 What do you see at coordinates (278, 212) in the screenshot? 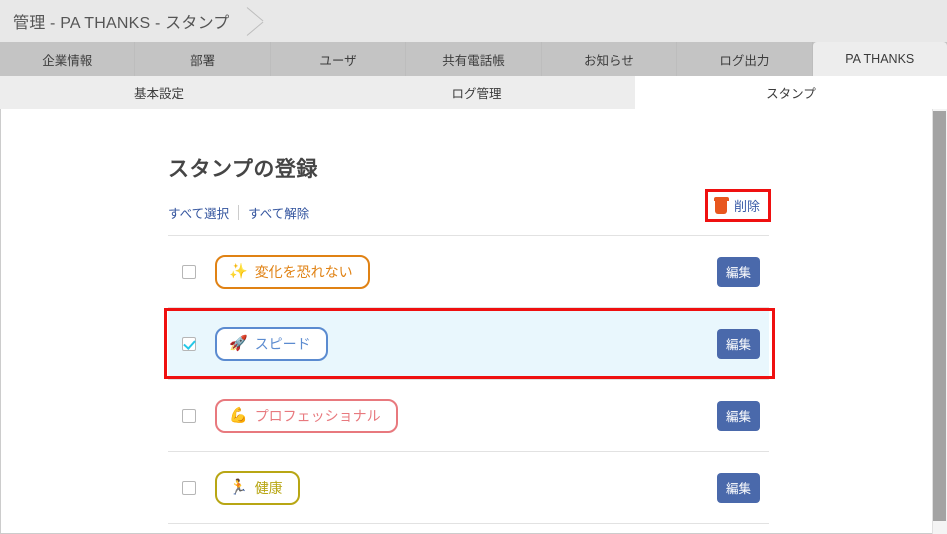
I see `deselect-all-link: すべて解除` at bounding box center [278, 212].